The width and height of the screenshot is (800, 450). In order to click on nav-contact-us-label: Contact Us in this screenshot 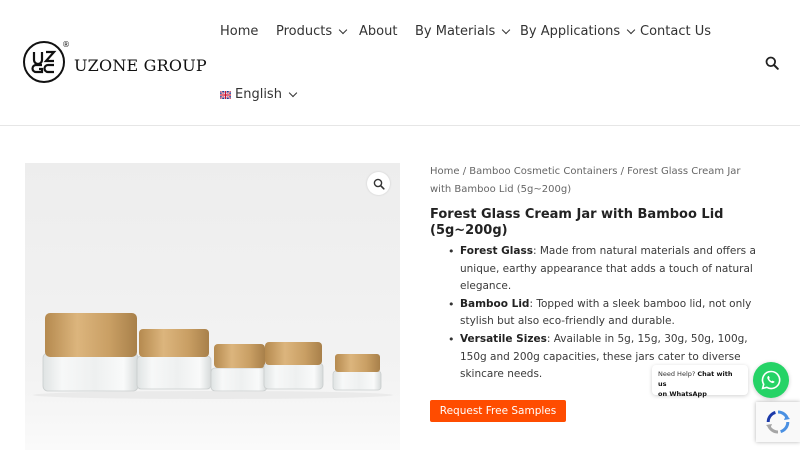, I will do `click(675, 31)`.